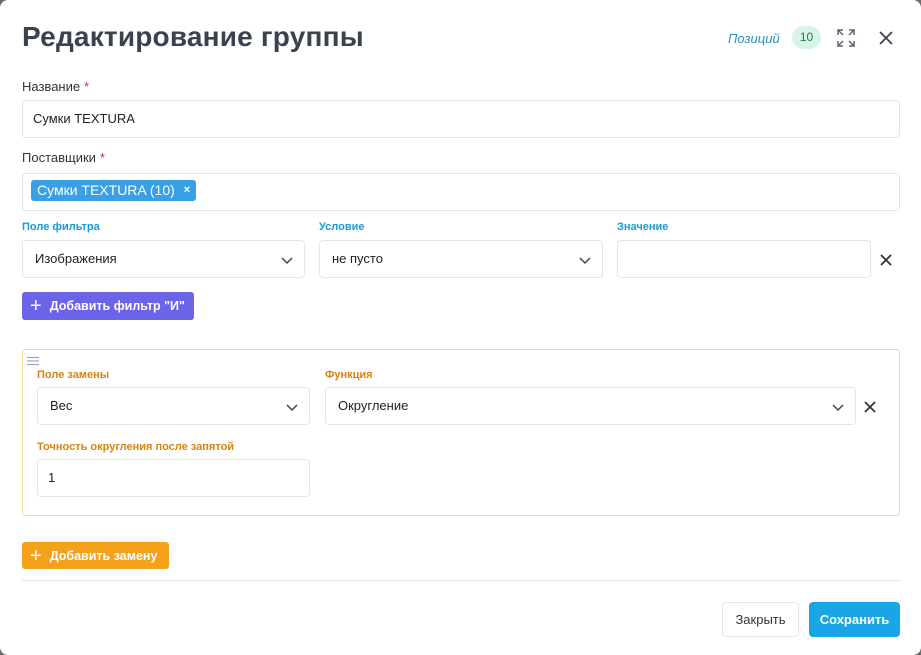 This screenshot has height=655, width=921. I want to click on name-input: Сумки TEXTURA, so click(461, 119).